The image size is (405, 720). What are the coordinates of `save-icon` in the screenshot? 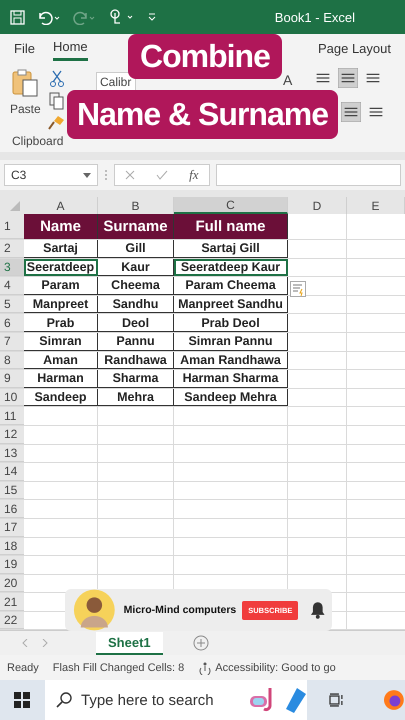 It's located at (17, 17).